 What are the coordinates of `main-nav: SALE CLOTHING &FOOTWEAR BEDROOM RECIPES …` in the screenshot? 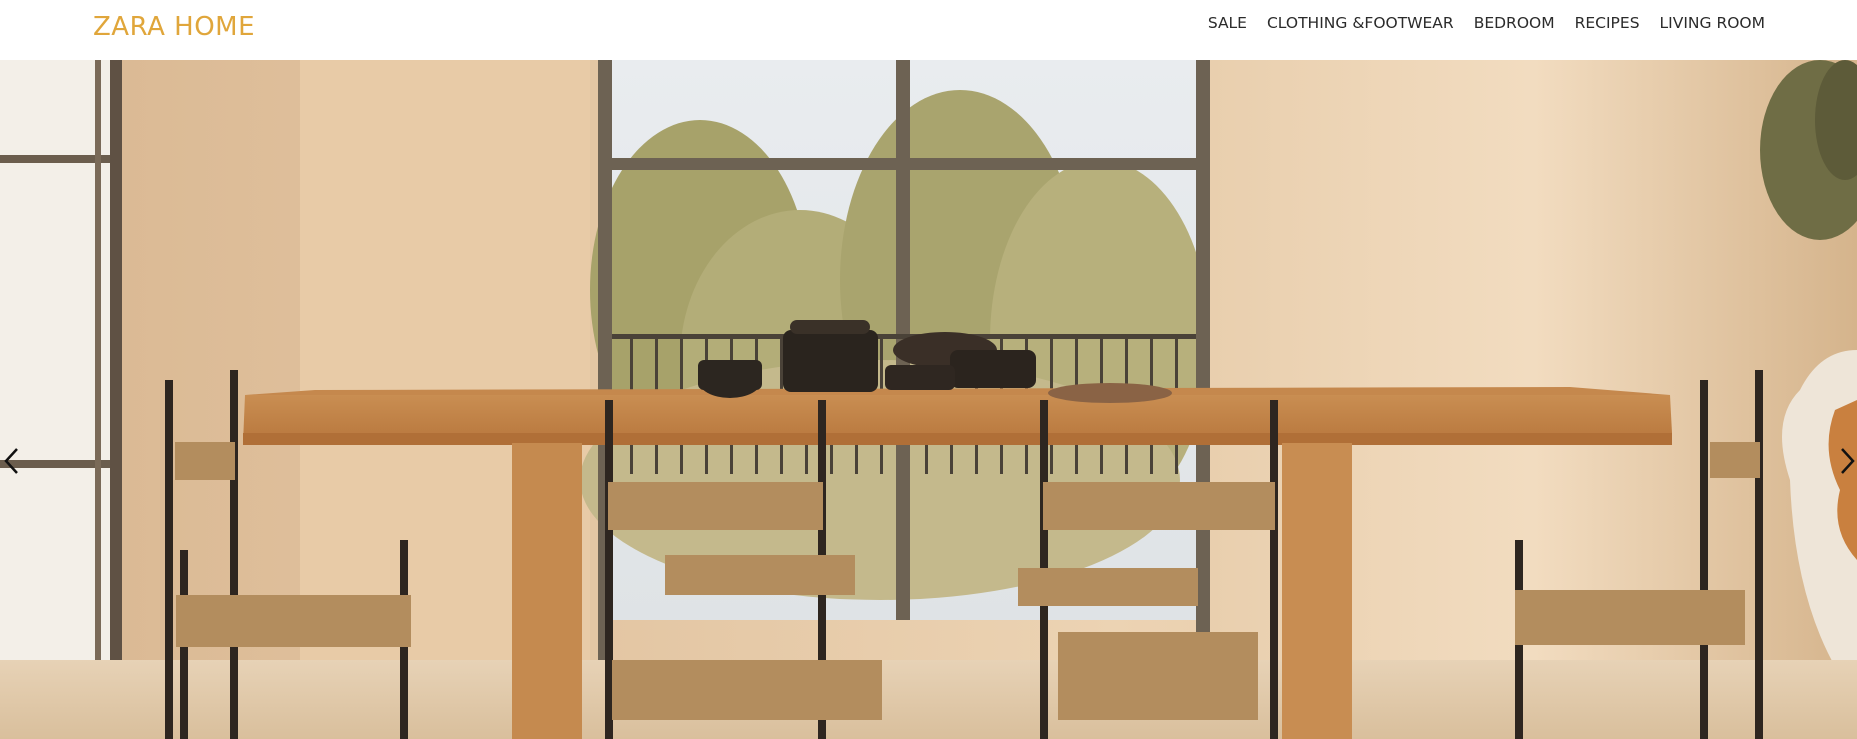 It's located at (1486, 23).